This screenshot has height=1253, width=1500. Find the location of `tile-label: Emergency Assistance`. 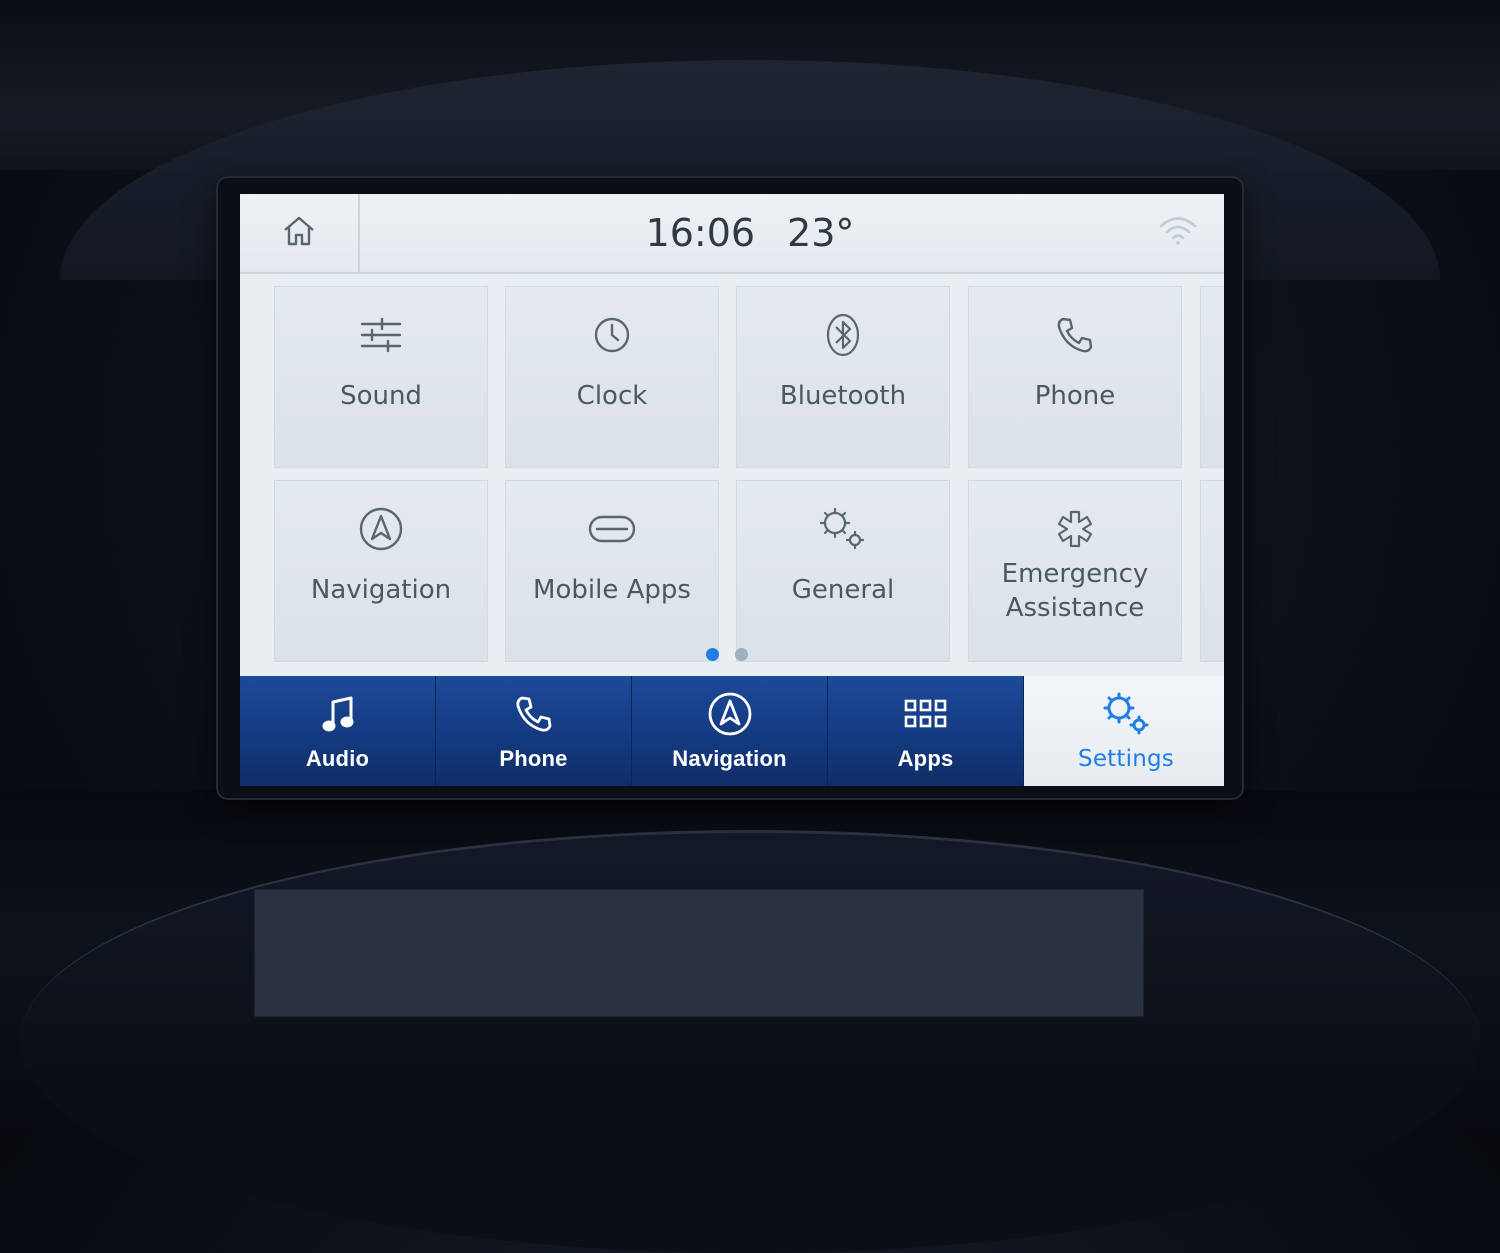

tile-label: Emergency Assistance is located at coordinates (1075, 591).